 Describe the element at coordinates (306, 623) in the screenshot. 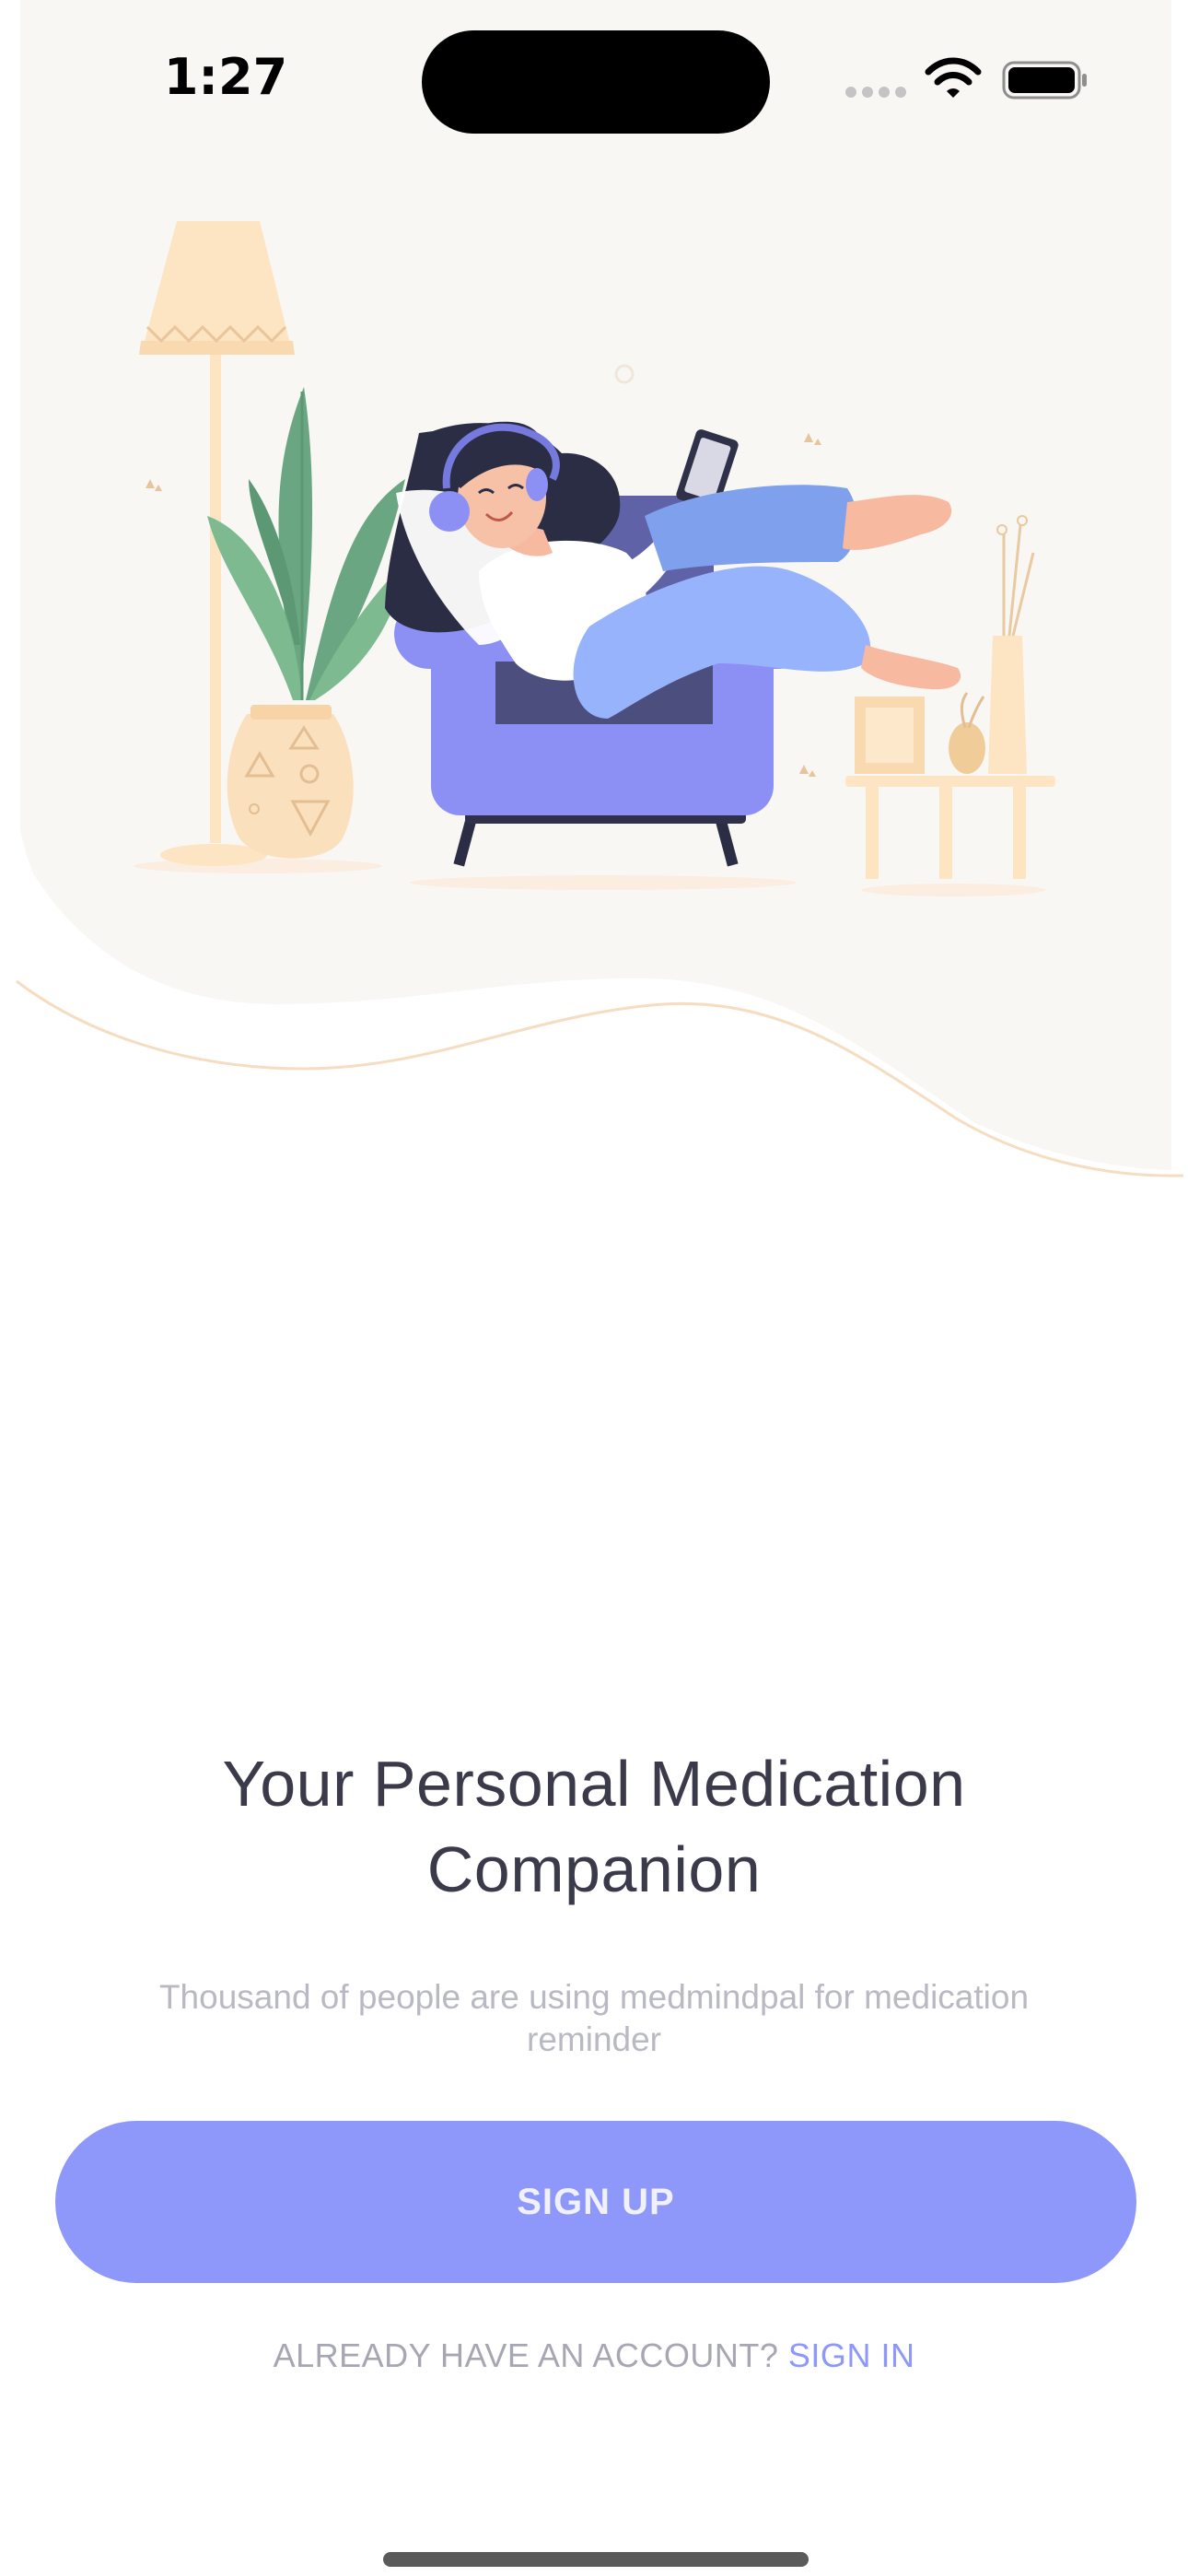

I see `potted-plant-icon` at that location.